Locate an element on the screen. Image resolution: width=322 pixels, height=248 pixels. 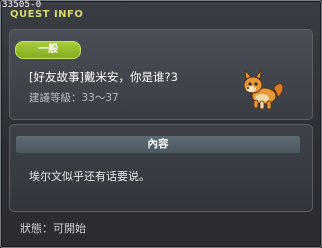
recommended-level: 建議等級：33～37 is located at coordinates (74, 98).